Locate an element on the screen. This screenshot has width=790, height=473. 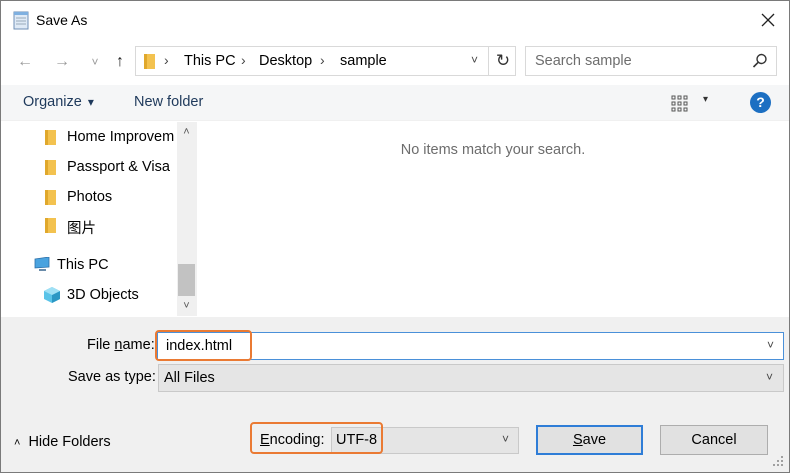
address-bar: › This PC › Desktop › sample ˅ ↻ is located at coordinates (325, 61).